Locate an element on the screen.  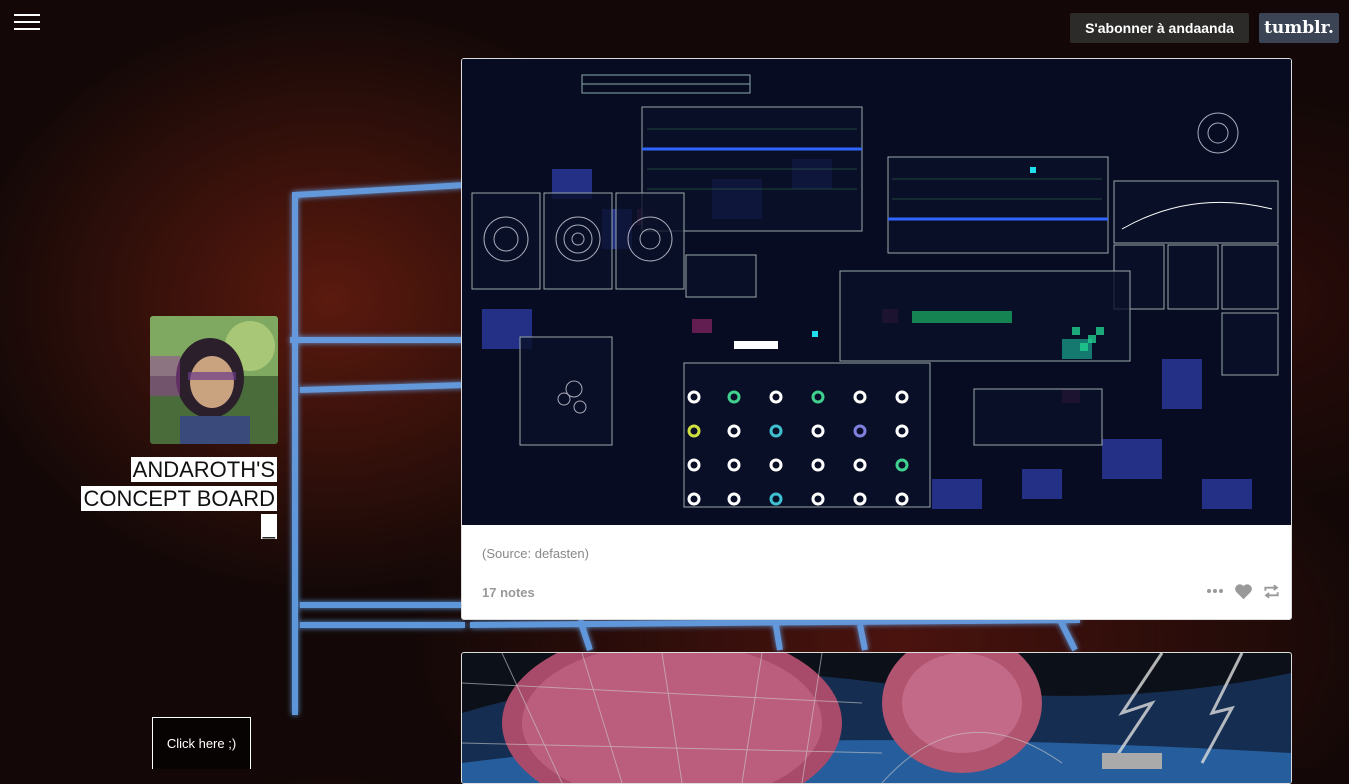
space-station-pink-spheres-image is located at coordinates (876, 718).